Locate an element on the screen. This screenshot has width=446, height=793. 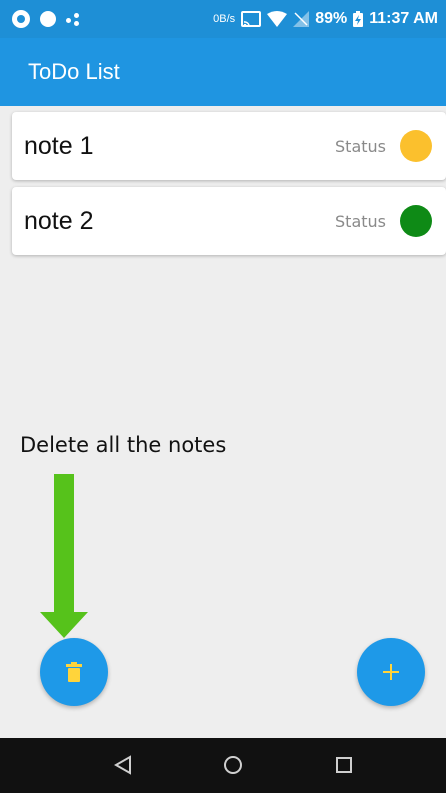
down-arrow-annotation is located at coordinates (64, 556).